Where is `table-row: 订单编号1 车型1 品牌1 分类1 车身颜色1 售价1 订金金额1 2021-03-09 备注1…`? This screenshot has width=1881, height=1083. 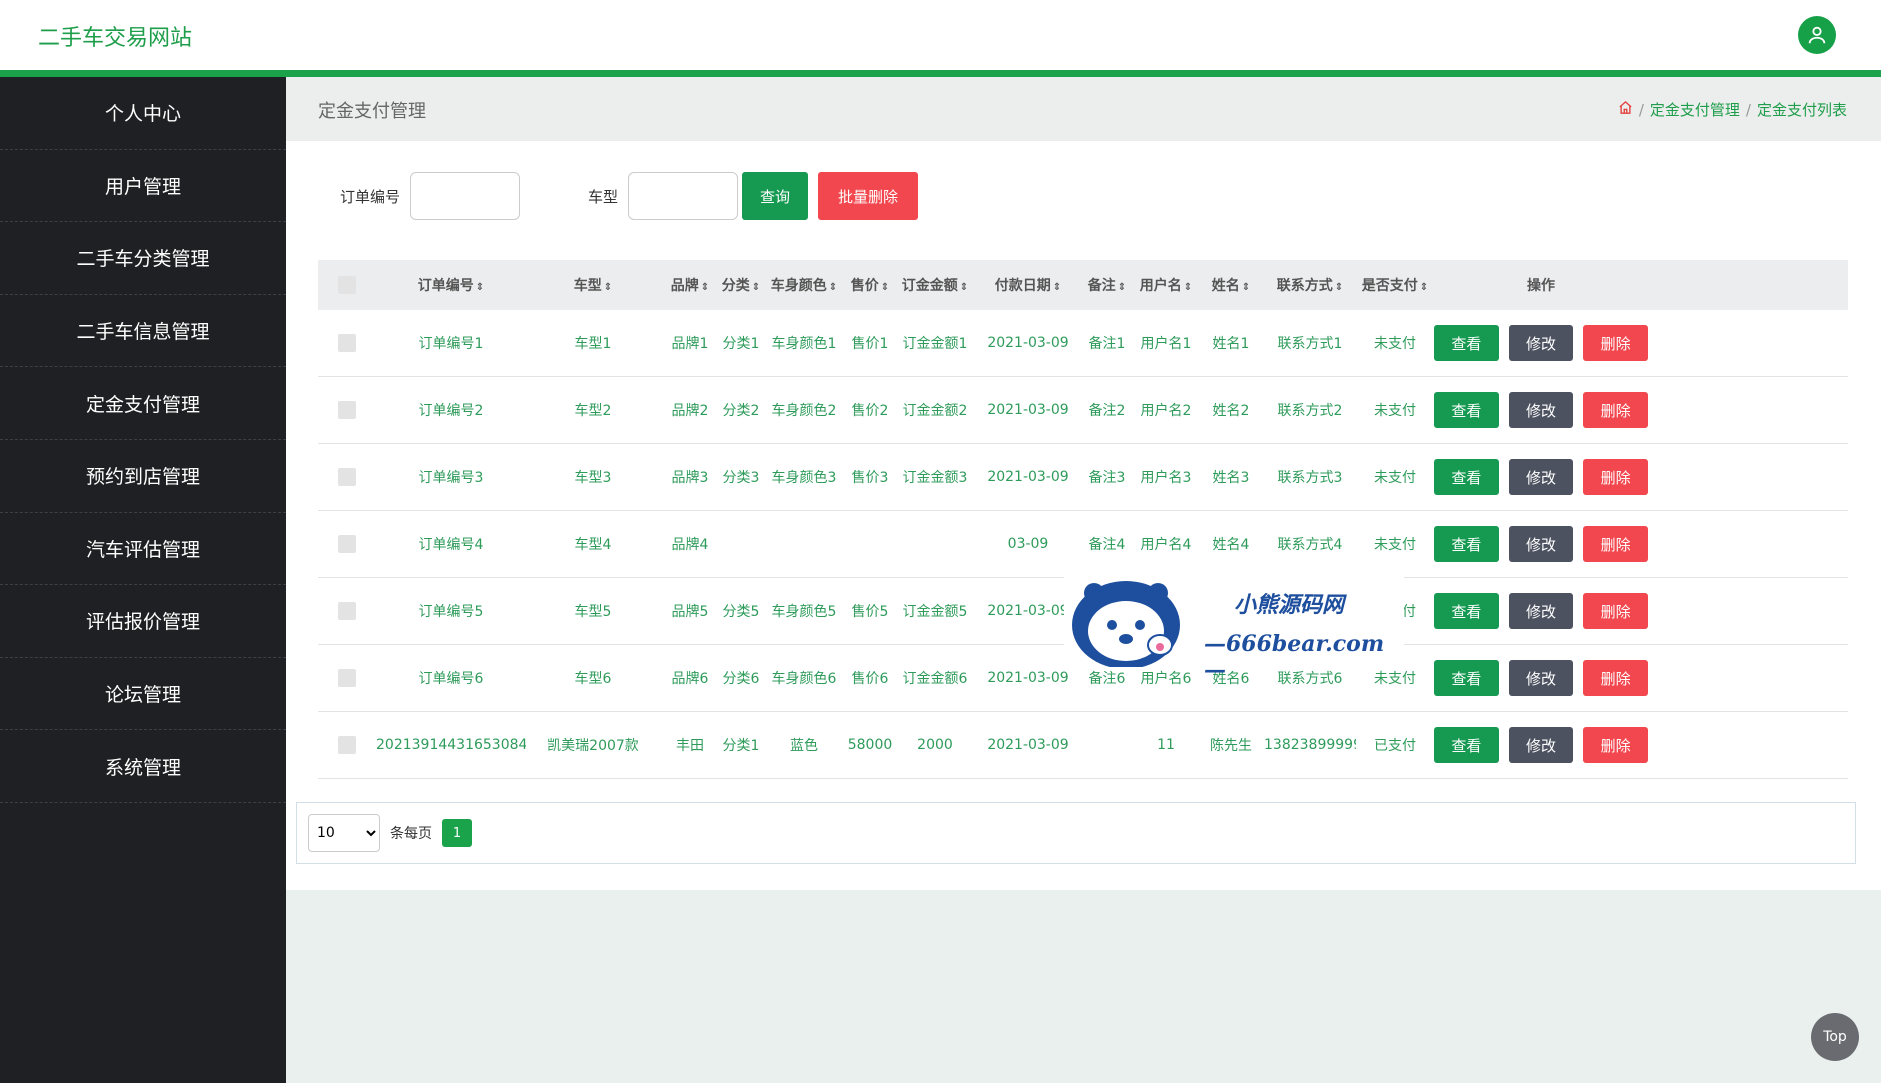
table-row: 订单编号1 车型1 品牌1 分类1 车身颜色1 售价1 订金金额1 2021-03-09 备注1… is located at coordinates (1083, 343).